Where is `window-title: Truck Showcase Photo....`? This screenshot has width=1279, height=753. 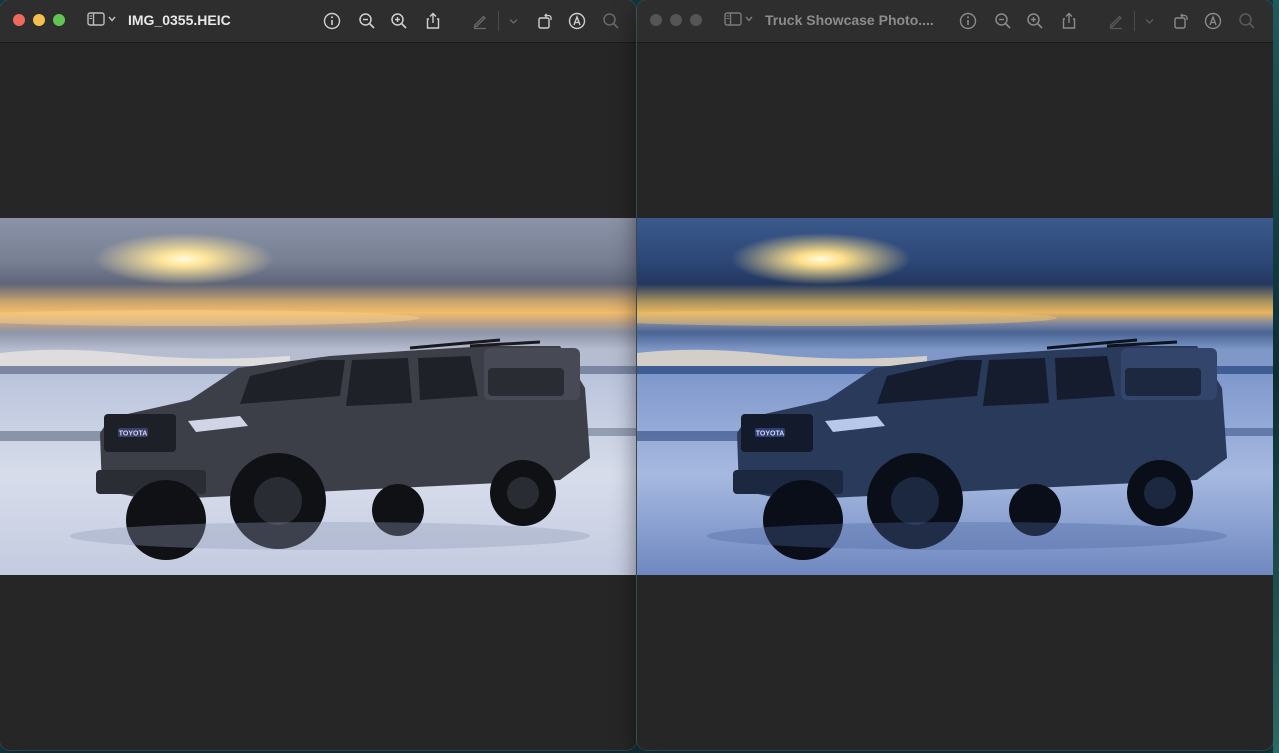
window-title: Truck Showcase Photo.... is located at coordinates (849, 20).